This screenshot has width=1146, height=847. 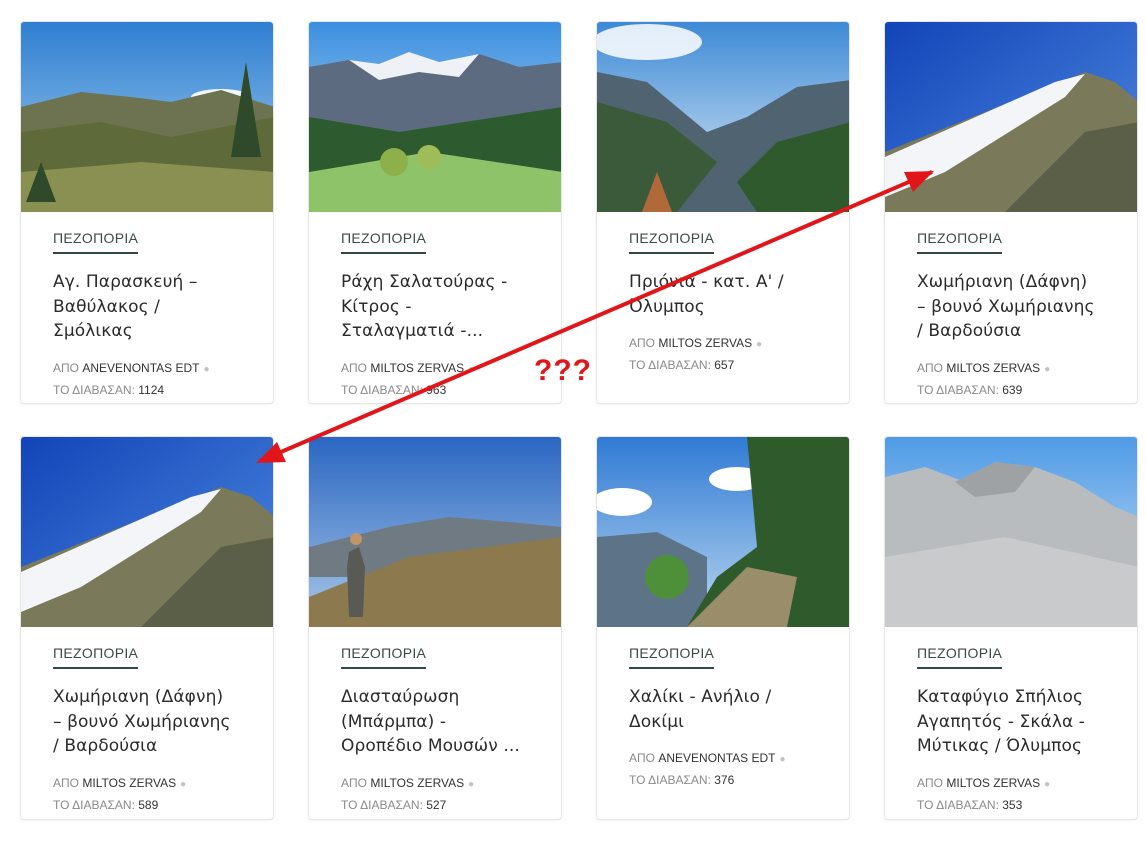 I want to click on title-line: Αγ. Παρασκευή –, so click(x=125, y=282).